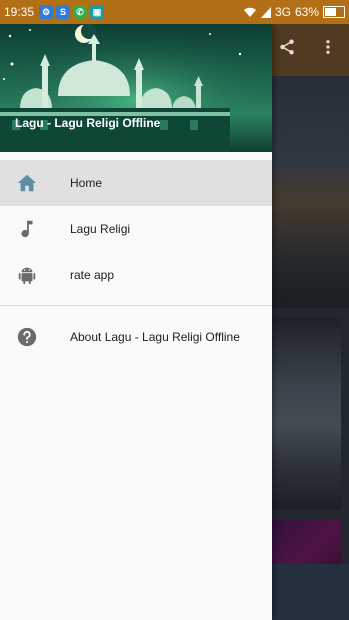  What do you see at coordinates (86, 183) in the screenshot?
I see `nav-item-label: Home` at bounding box center [86, 183].